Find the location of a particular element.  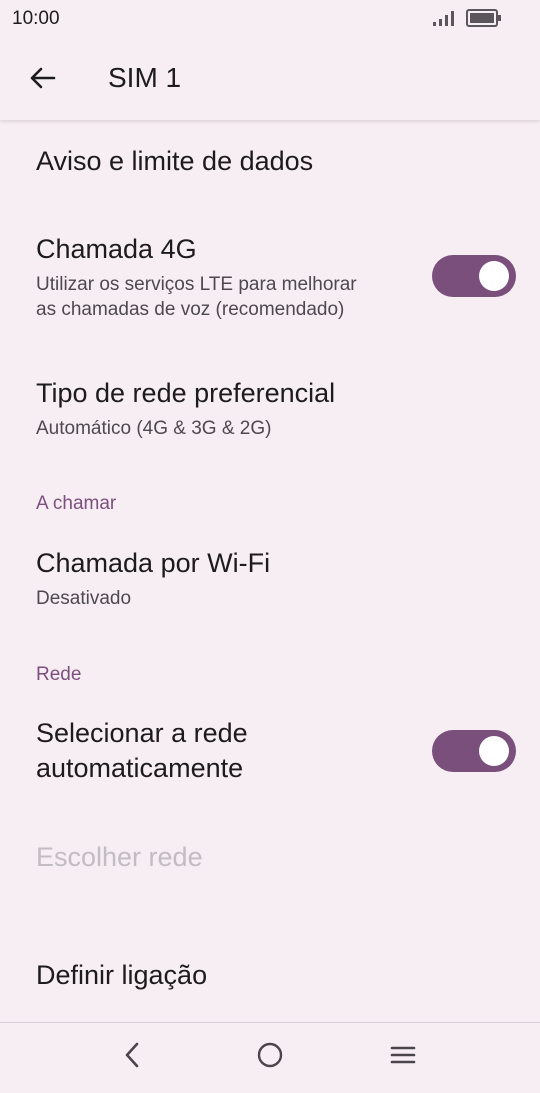

status-time: 10:00 is located at coordinates (36, 18).